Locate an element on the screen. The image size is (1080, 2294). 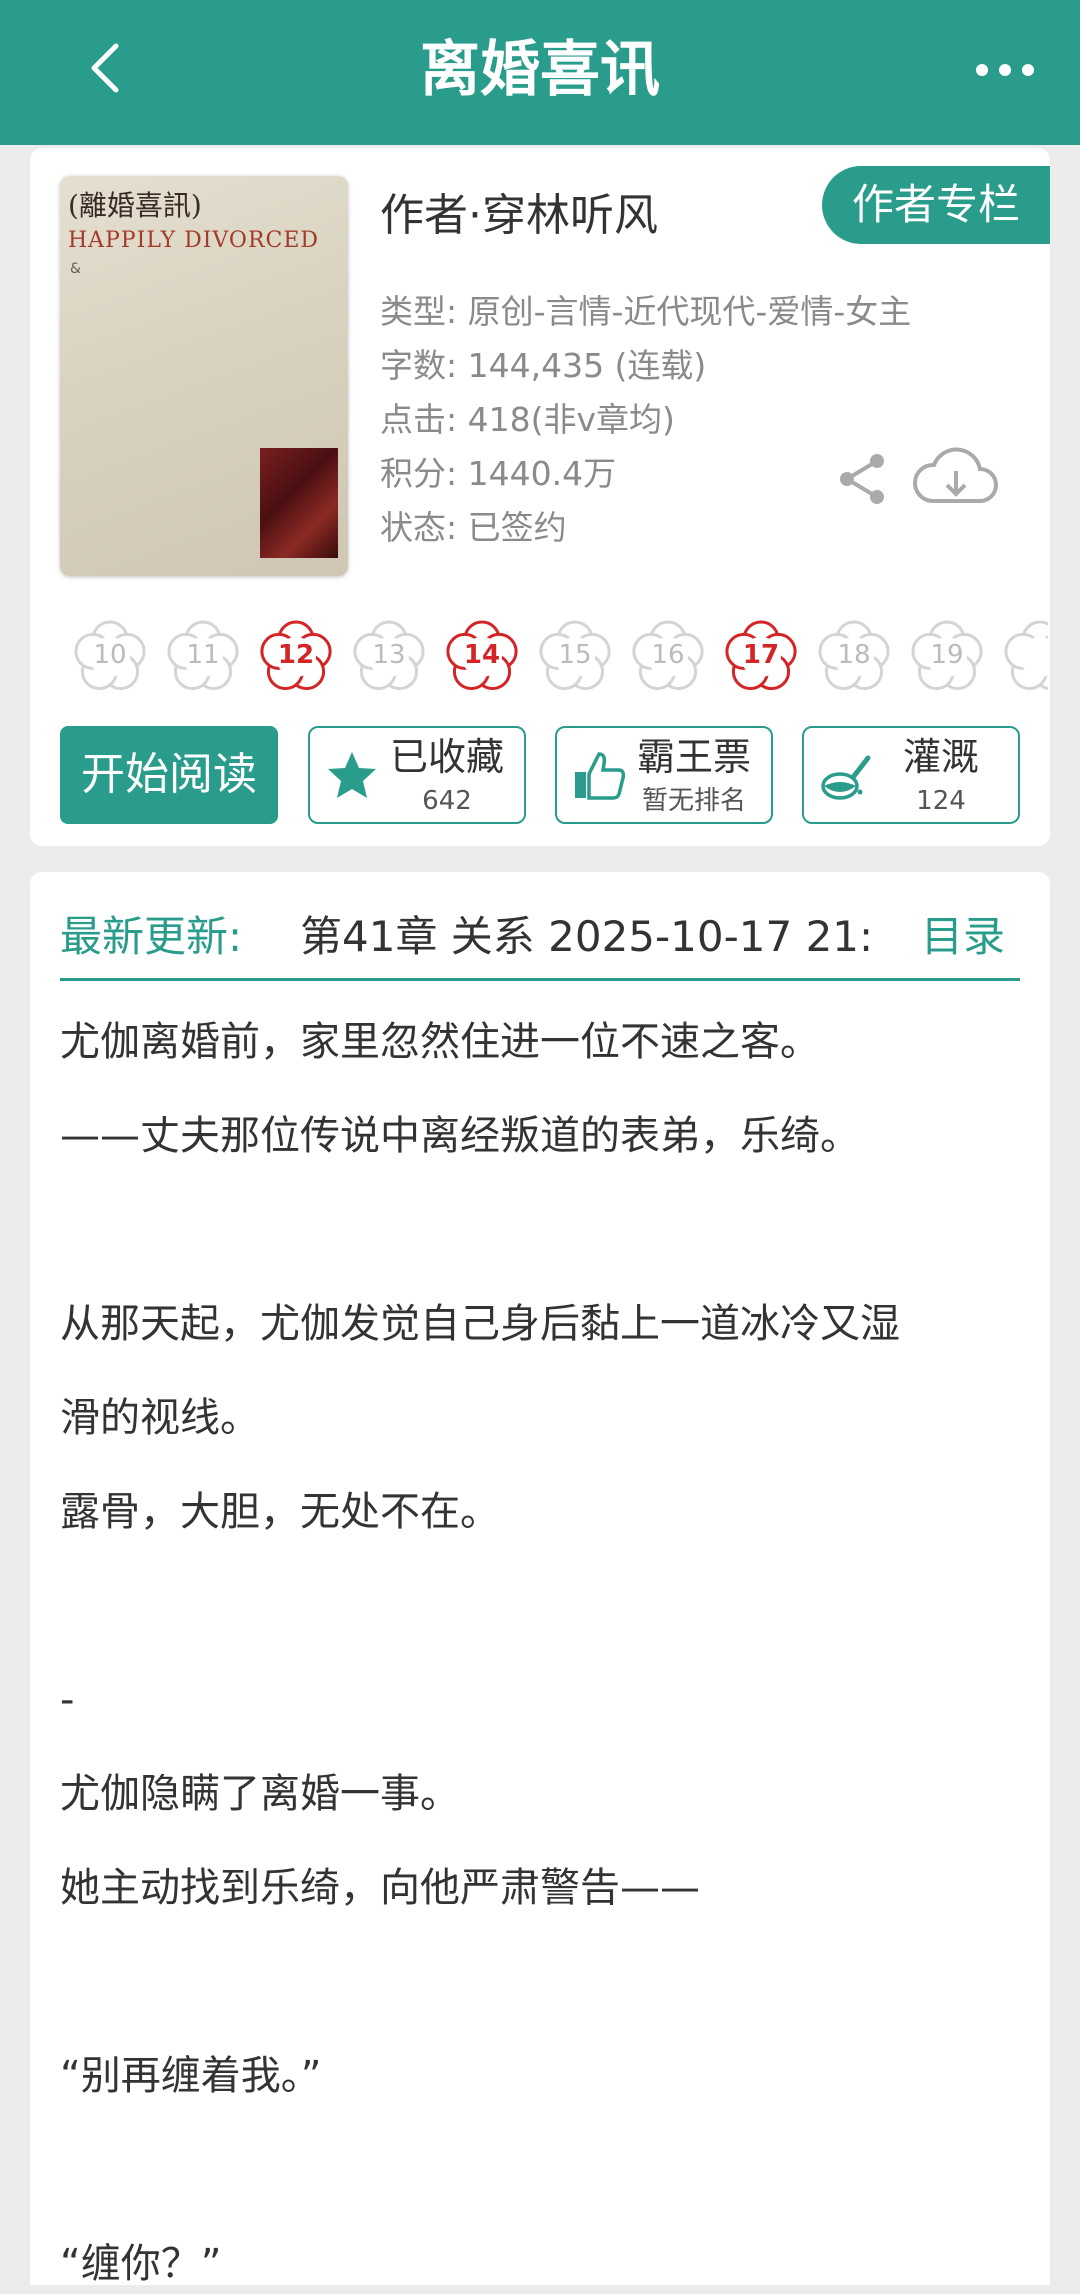
sign-status: 状态: 已签约 is located at coordinates (473, 527).